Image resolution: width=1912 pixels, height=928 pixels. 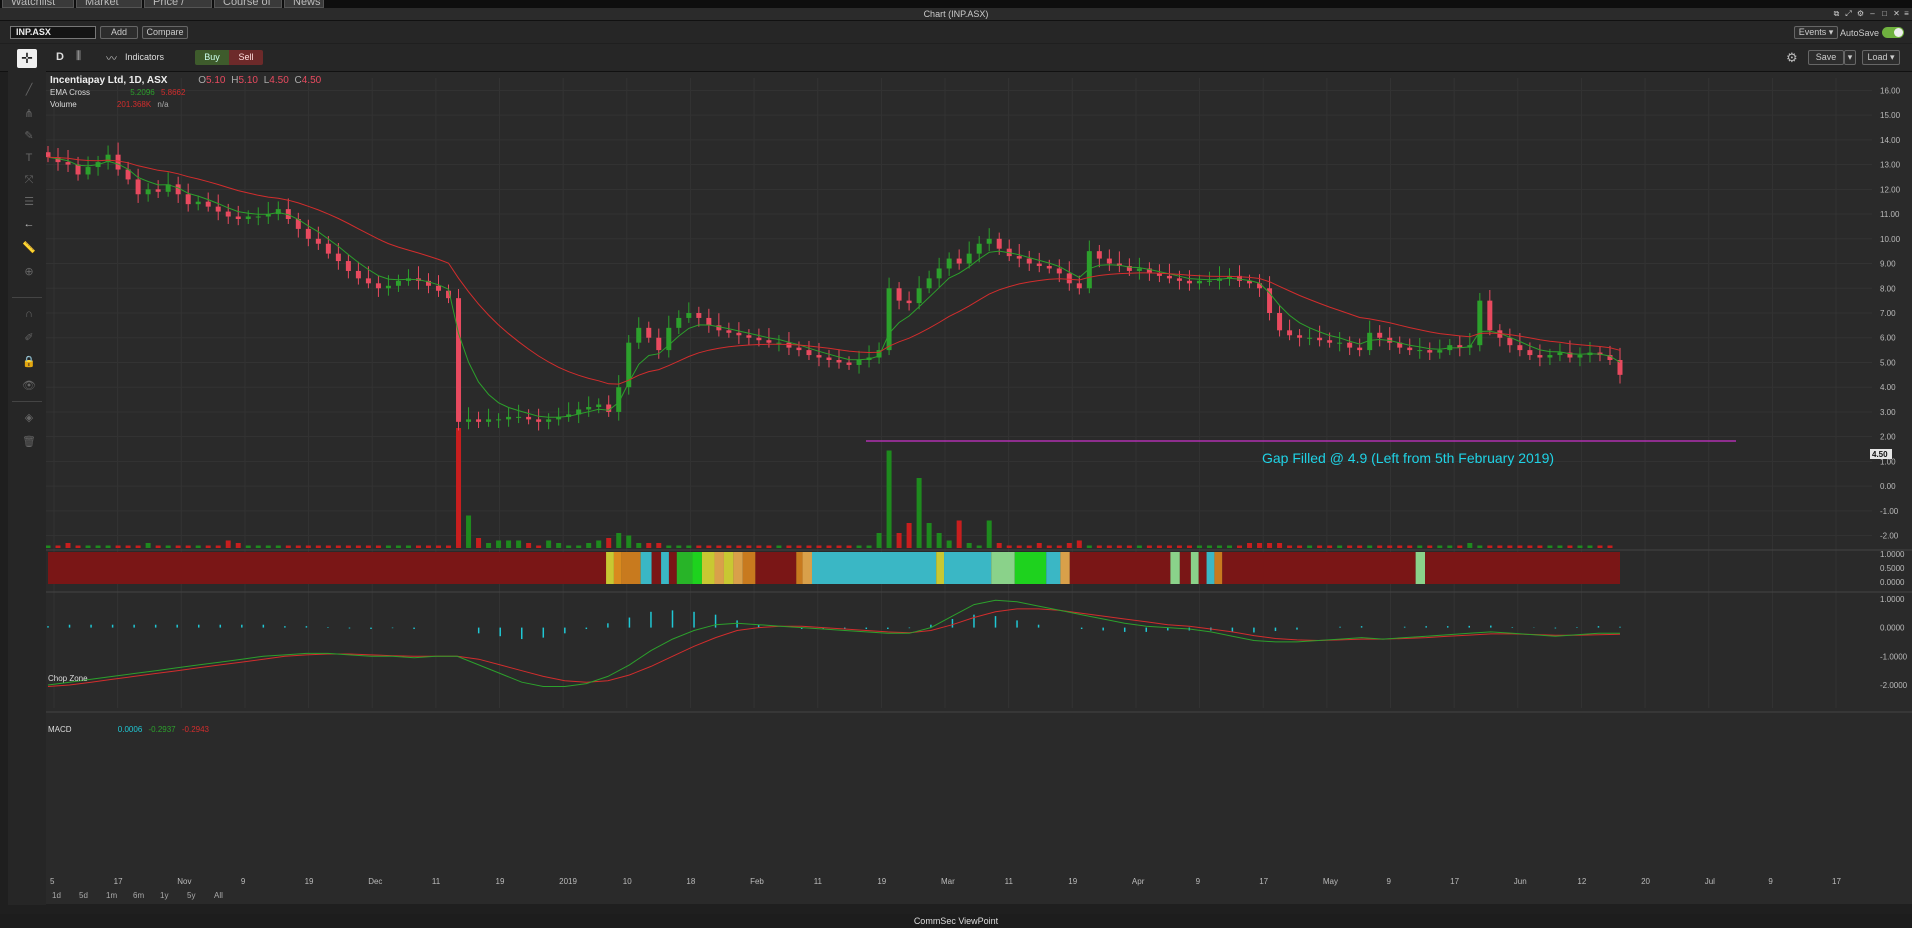 What do you see at coordinates (1860, 13) in the screenshot?
I see `settings-icon: ⚙` at bounding box center [1860, 13].